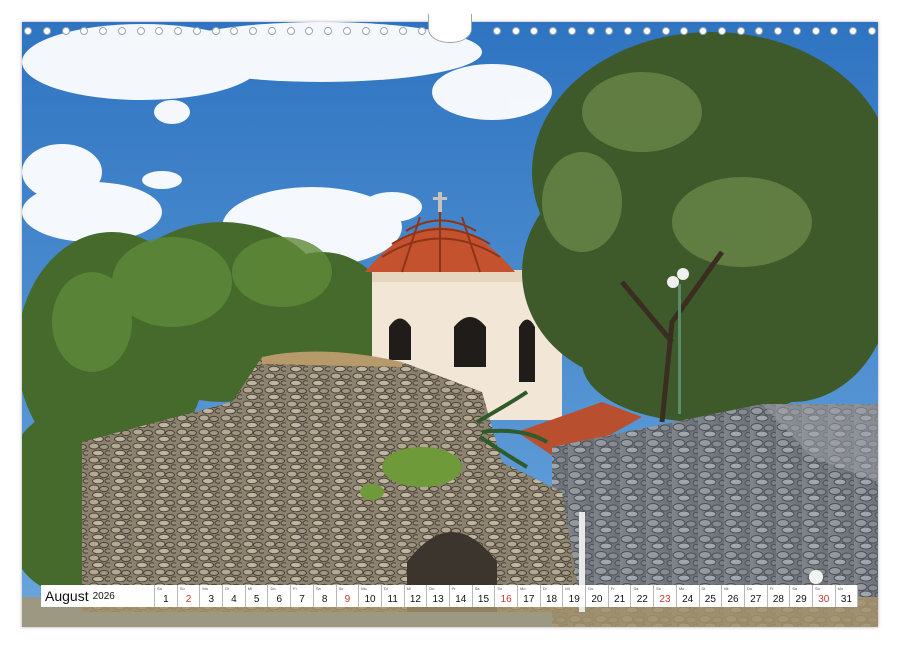 This screenshot has width=899, height=648. I want to click on day-cell: So 30, so click(824, 596).